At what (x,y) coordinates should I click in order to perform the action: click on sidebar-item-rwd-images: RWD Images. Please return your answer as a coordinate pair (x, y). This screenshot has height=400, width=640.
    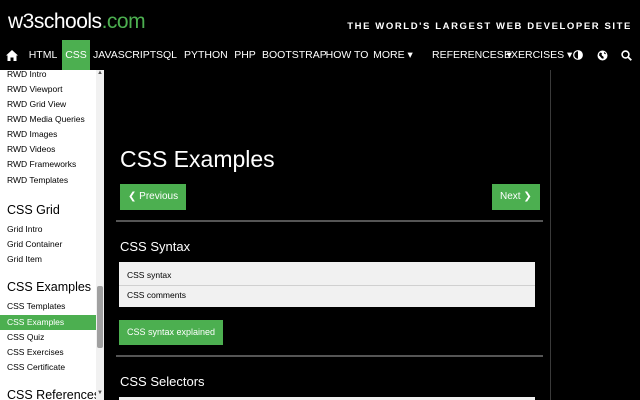
    Looking at the image, I should click on (32, 134).